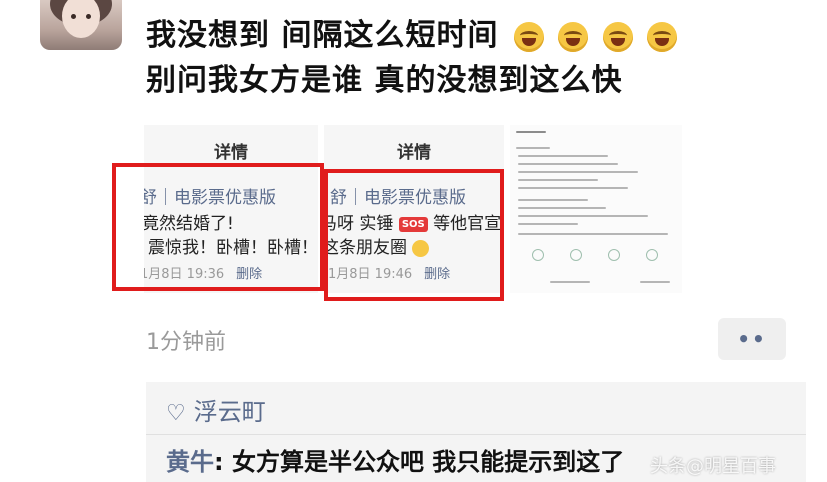  I want to click on more-options-button: ••, so click(752, 339).